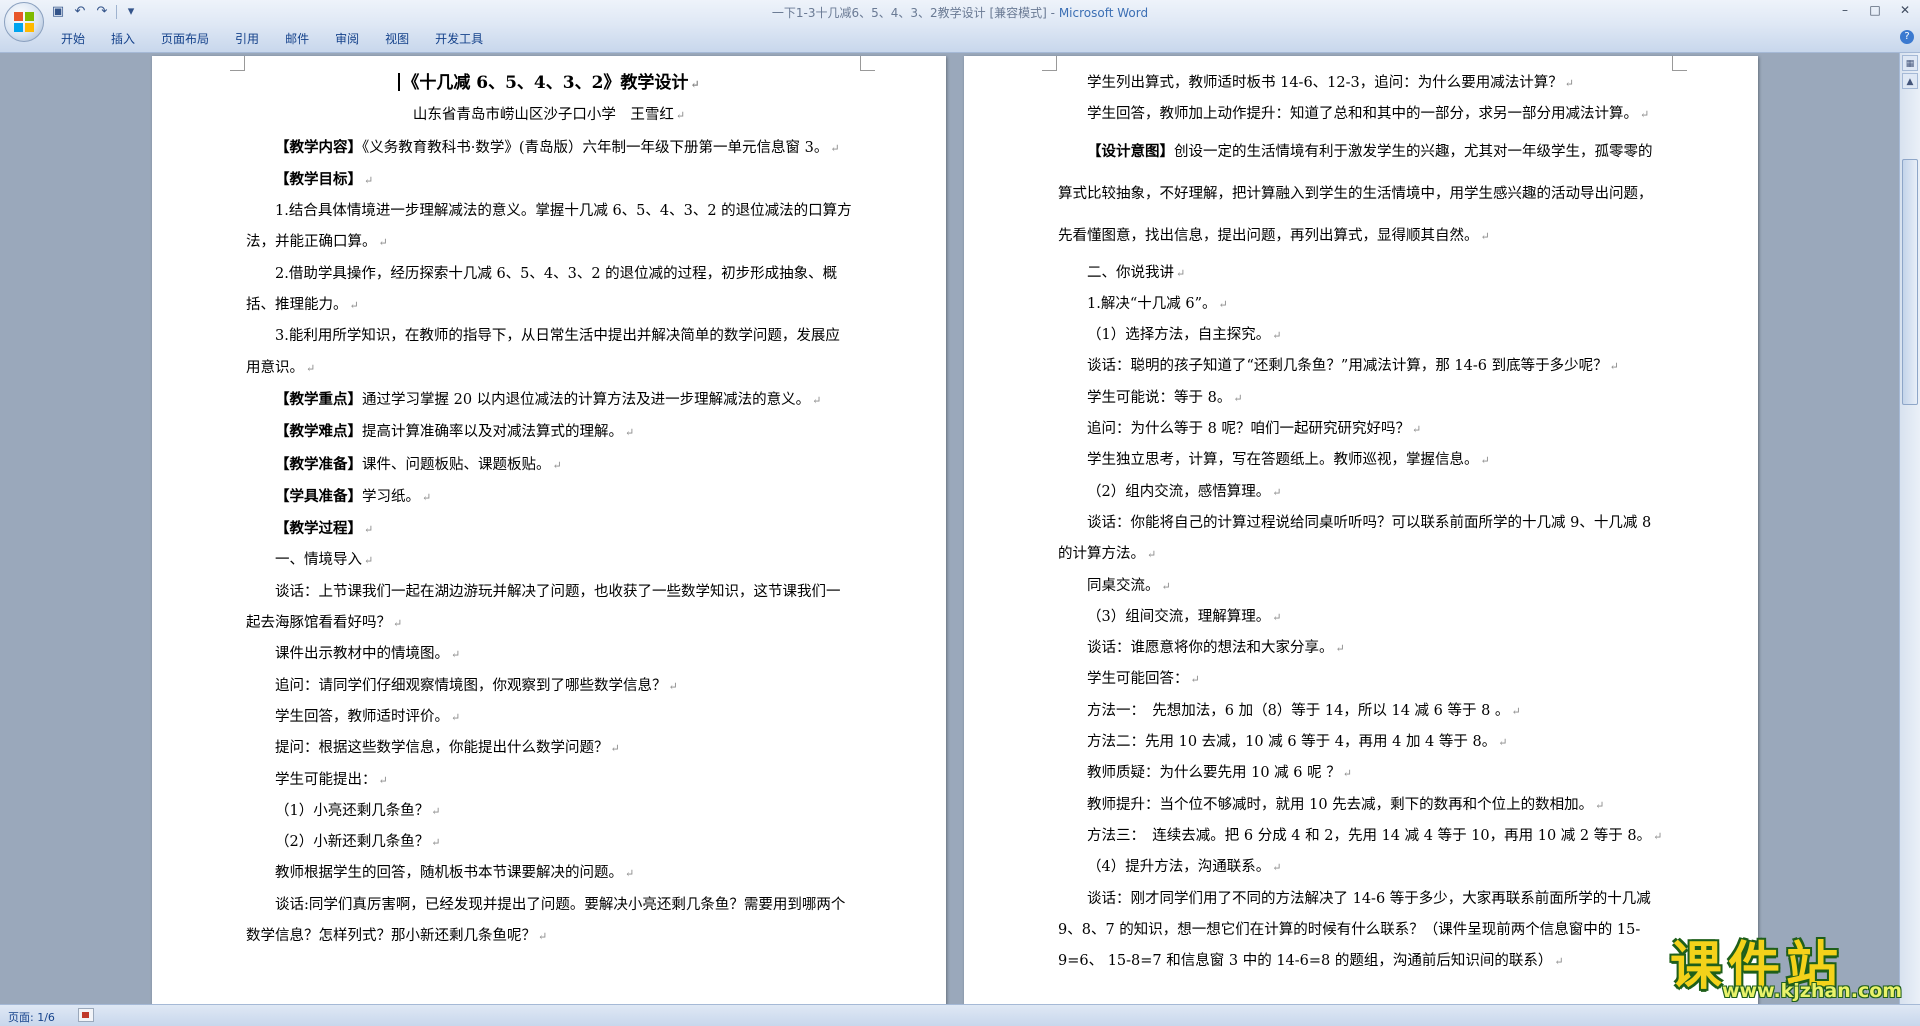 The height and width of the screenshot is (1026, 1920). I want to click on proofing-status-icon, so click(86, 1015).